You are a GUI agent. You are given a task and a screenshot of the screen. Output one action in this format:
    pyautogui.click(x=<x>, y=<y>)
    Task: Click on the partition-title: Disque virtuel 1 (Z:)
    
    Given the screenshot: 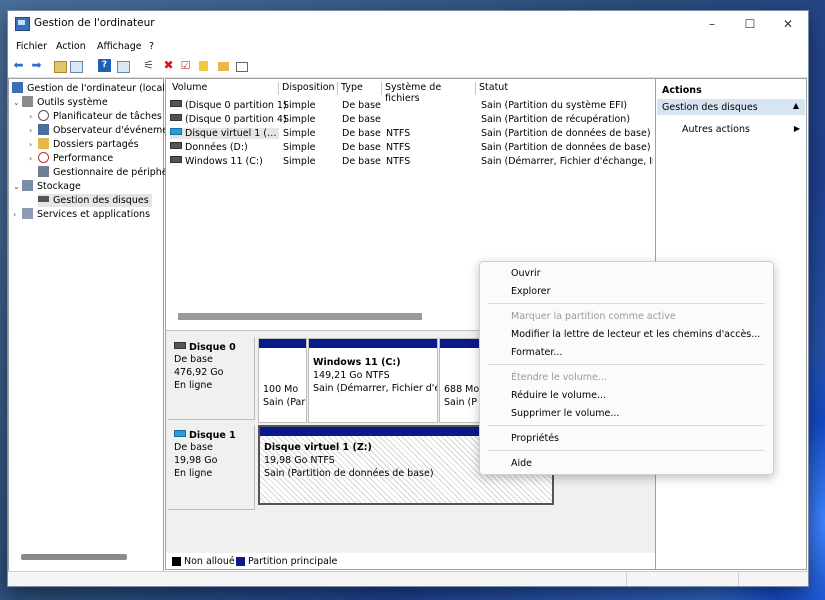 What is the action you would take?
    pyautogui.click(x=318, y=447)
    